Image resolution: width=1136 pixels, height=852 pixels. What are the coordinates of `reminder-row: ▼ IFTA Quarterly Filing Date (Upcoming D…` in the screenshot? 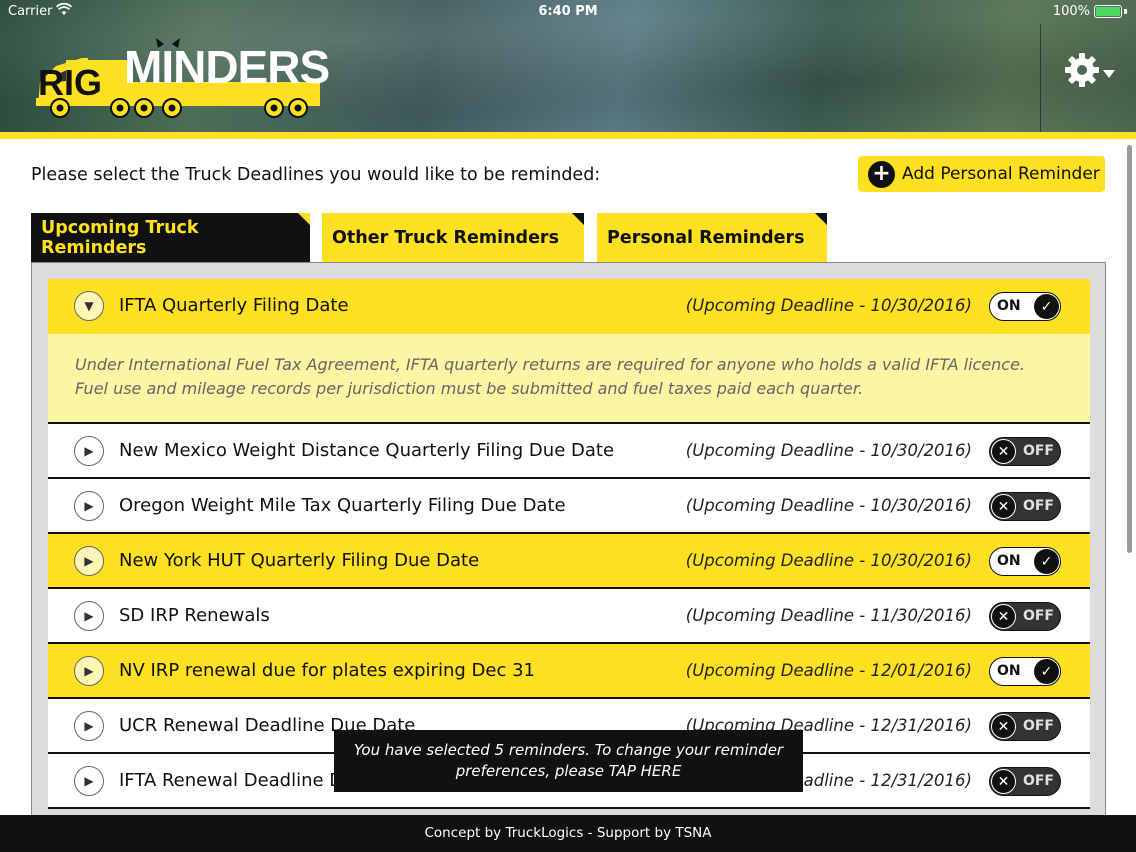 It's located at (569, 306).